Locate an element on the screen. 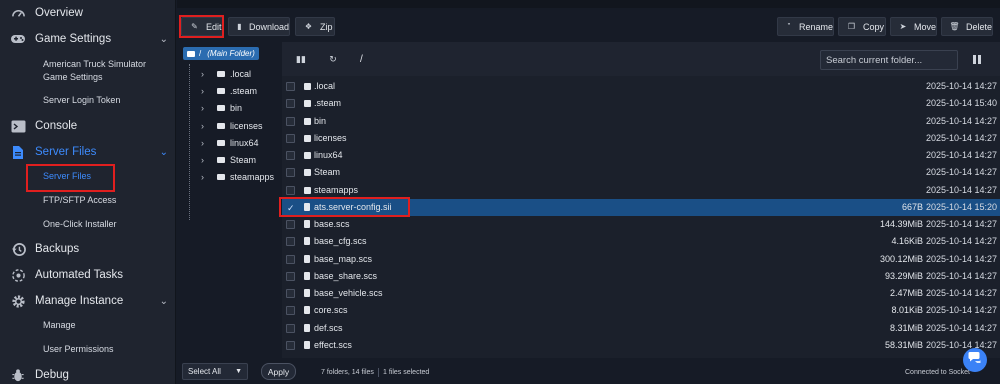 This screenshot has height=384, width=1000. sub-item-american-truck-simulator-game-settings: American Truck Simulator Game Settings is located at coordinates (88, 71).